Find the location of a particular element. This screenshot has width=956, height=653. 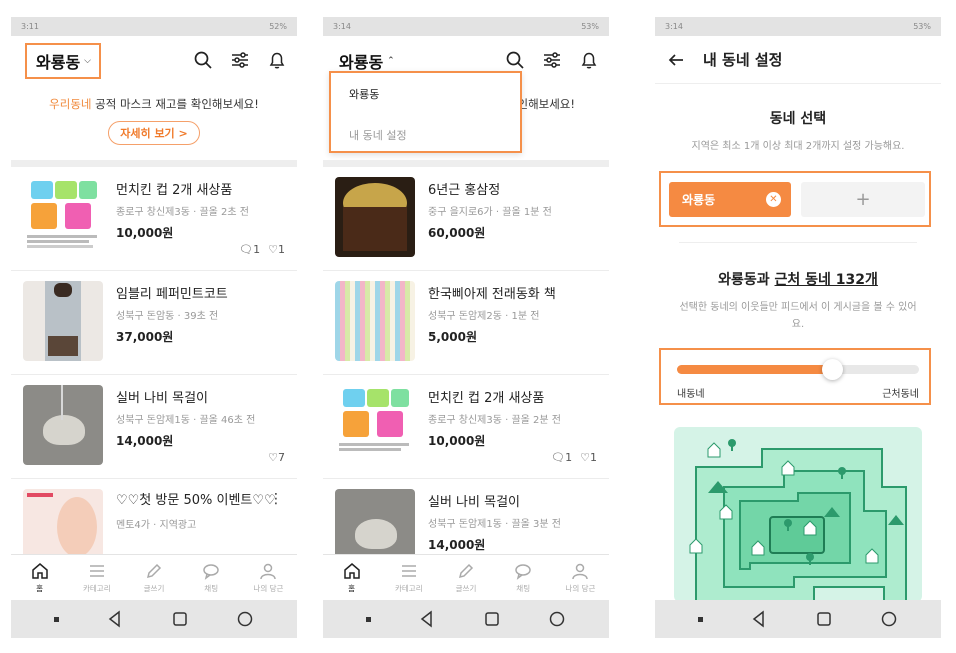

item-meta: 종로구 창신제3동 · 끌올 2초 전 is located at coordinates (182, 212).